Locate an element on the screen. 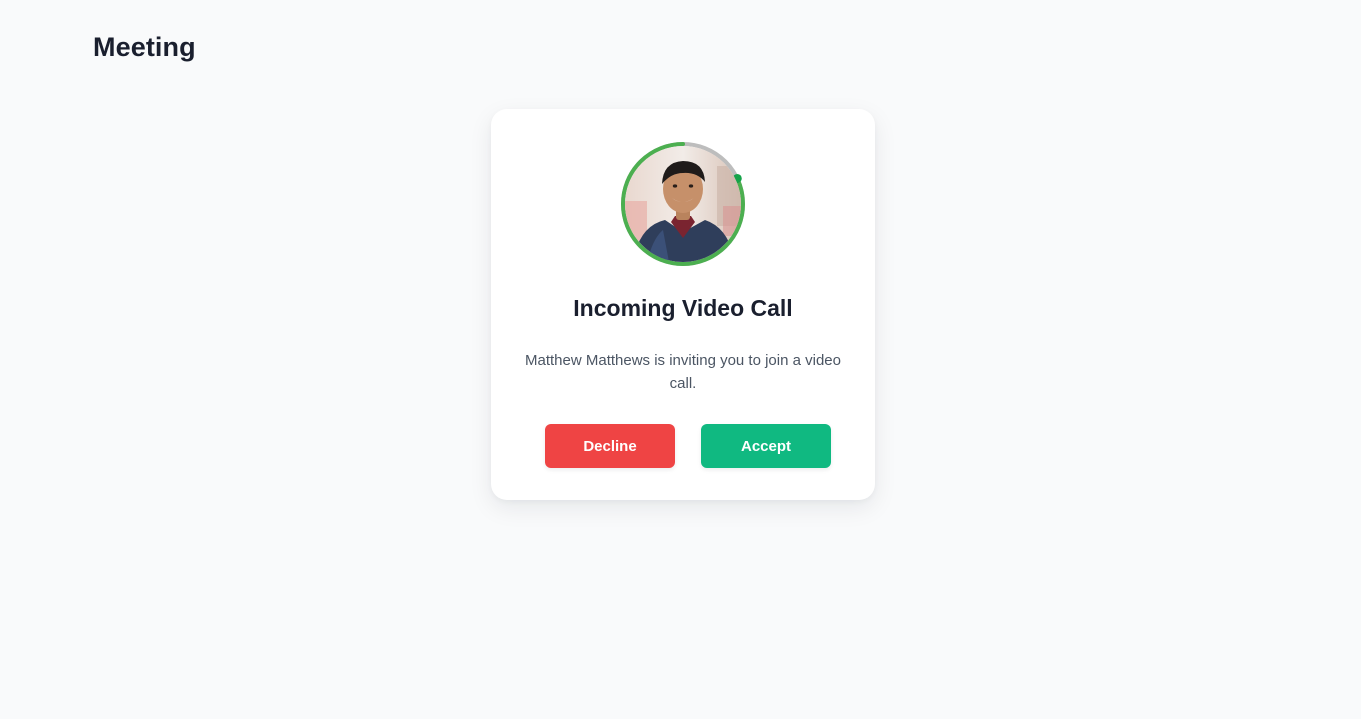  decline-button: Decline is located at coordinates (610, 446).